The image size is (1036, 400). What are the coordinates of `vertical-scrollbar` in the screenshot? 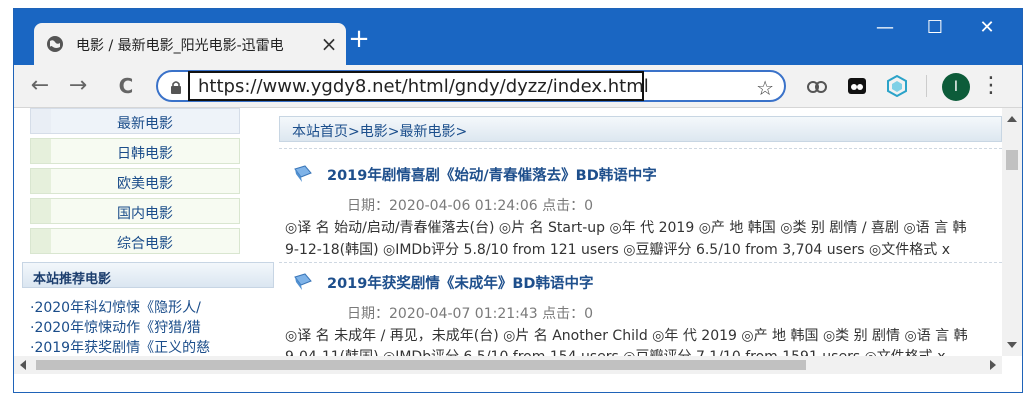 It's located at (1012, 232).